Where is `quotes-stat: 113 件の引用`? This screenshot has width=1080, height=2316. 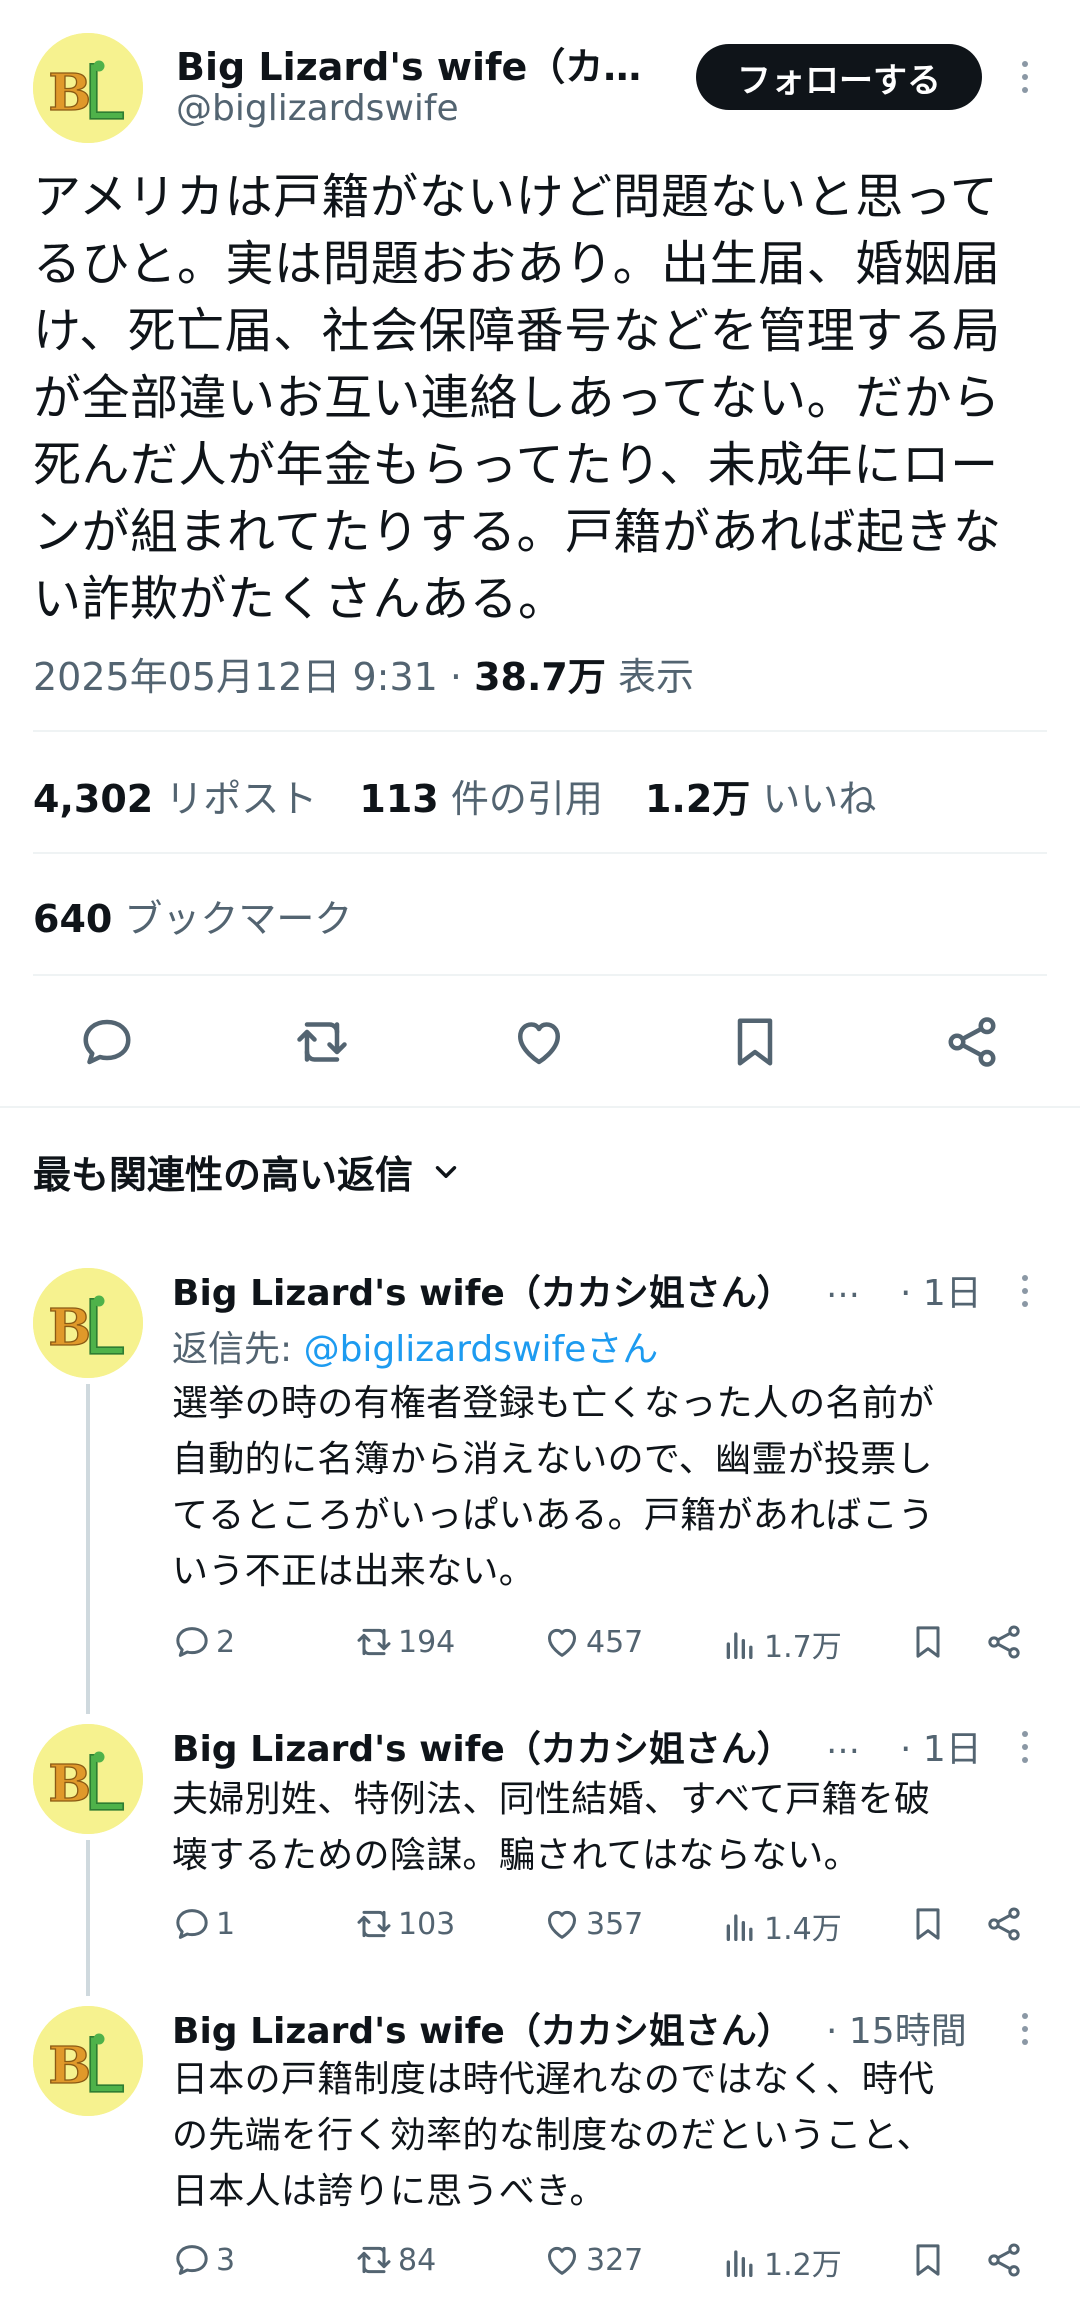
quotes-stat: 113 件の引用 is located at coordinates (480, 799).